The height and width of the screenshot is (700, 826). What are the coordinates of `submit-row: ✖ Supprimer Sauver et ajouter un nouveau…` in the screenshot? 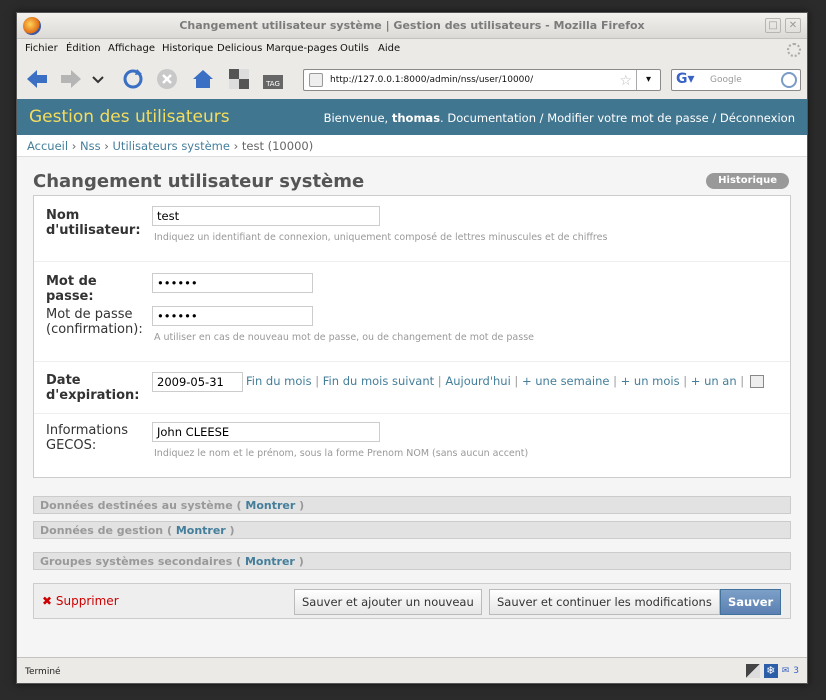 It's located at (412, 601).